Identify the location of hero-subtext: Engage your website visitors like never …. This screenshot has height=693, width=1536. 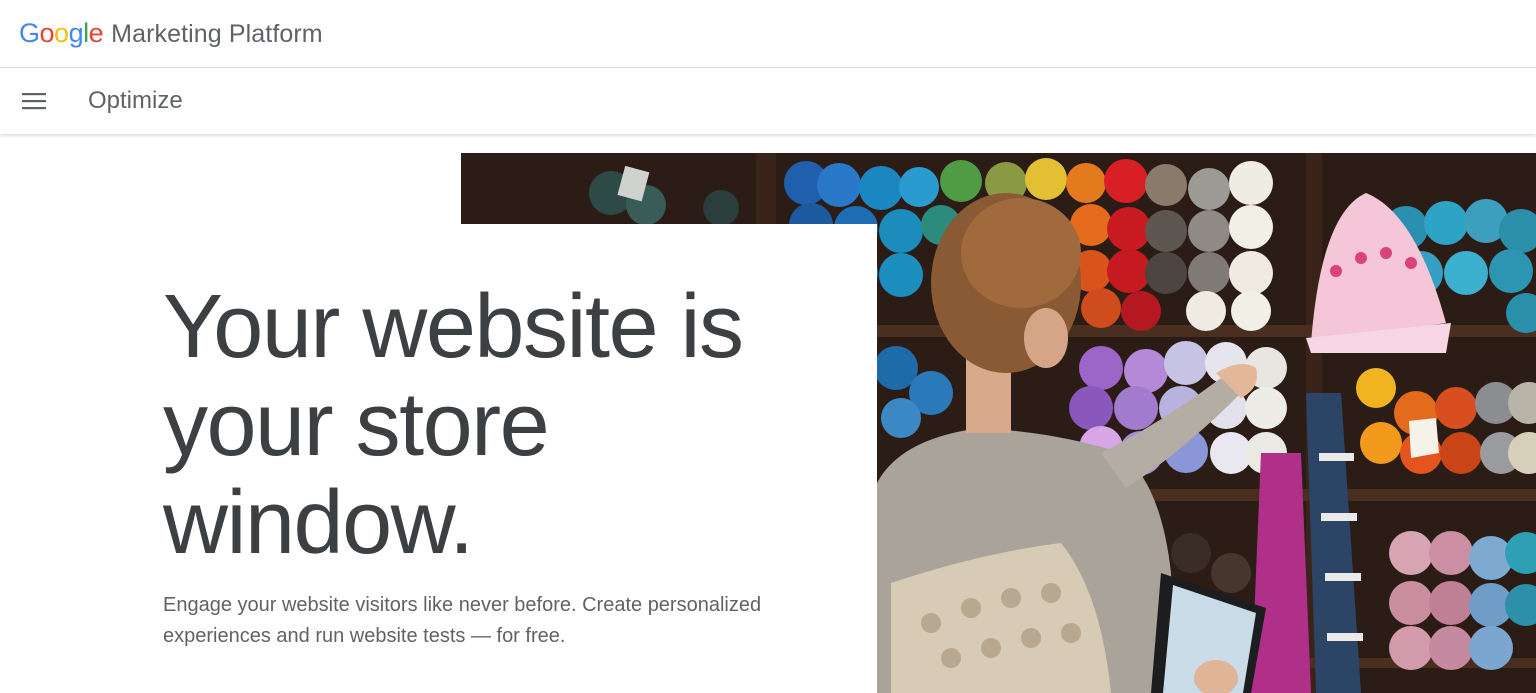
(462, 620).